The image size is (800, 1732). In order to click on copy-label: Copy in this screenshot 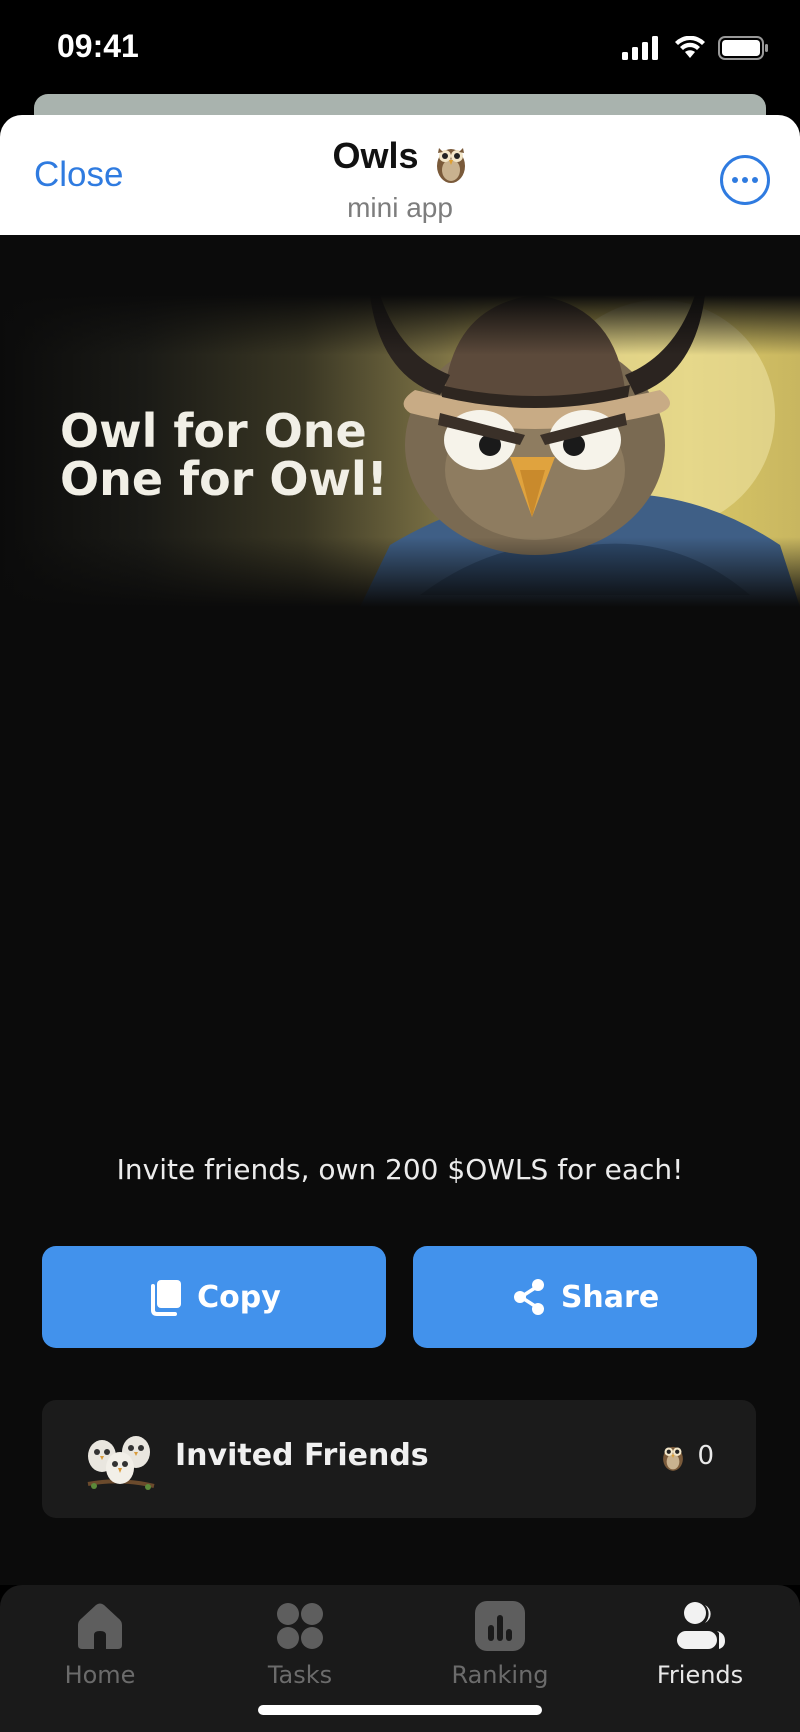, I will do `click(239, 1297)`.